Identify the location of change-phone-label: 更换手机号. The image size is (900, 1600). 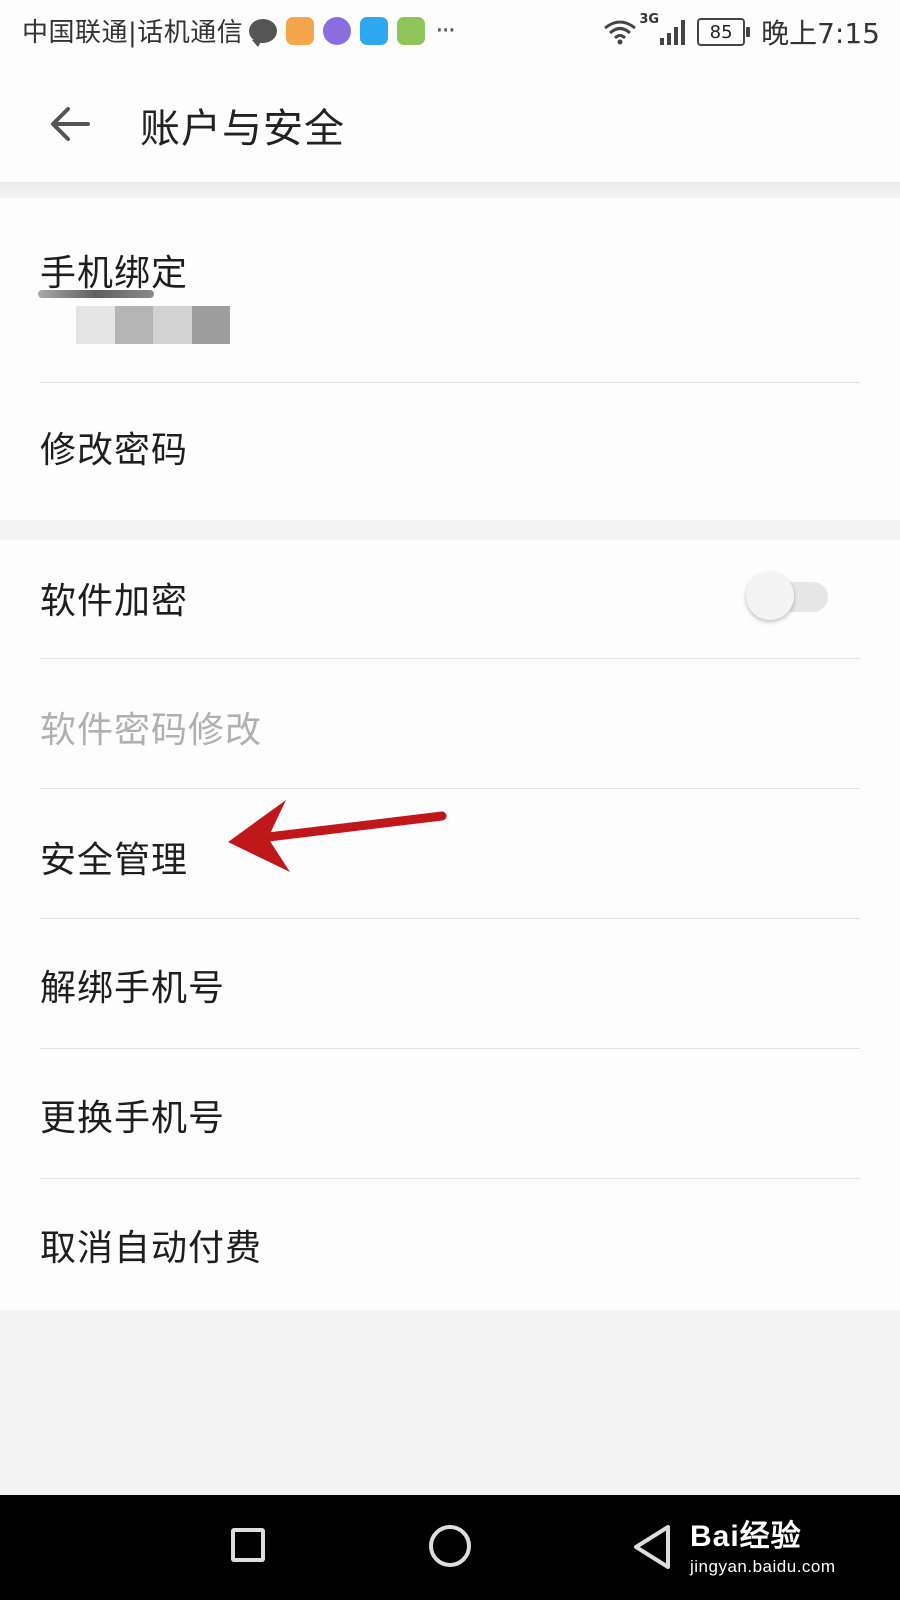
(133, 1118).